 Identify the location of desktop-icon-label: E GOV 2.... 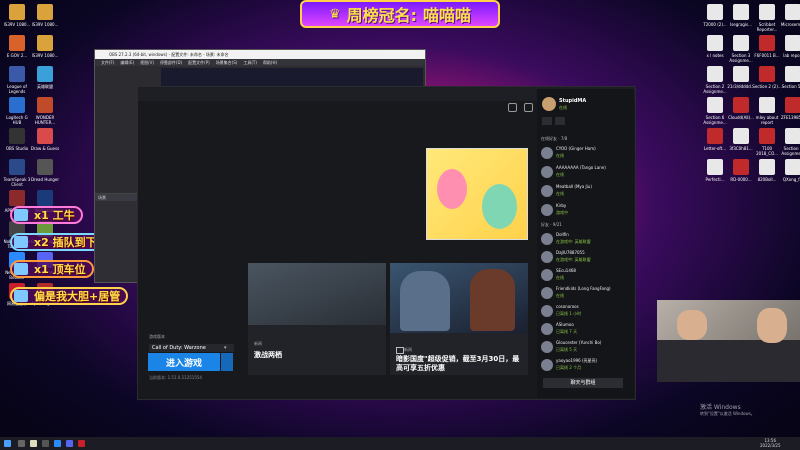
(17, 55).